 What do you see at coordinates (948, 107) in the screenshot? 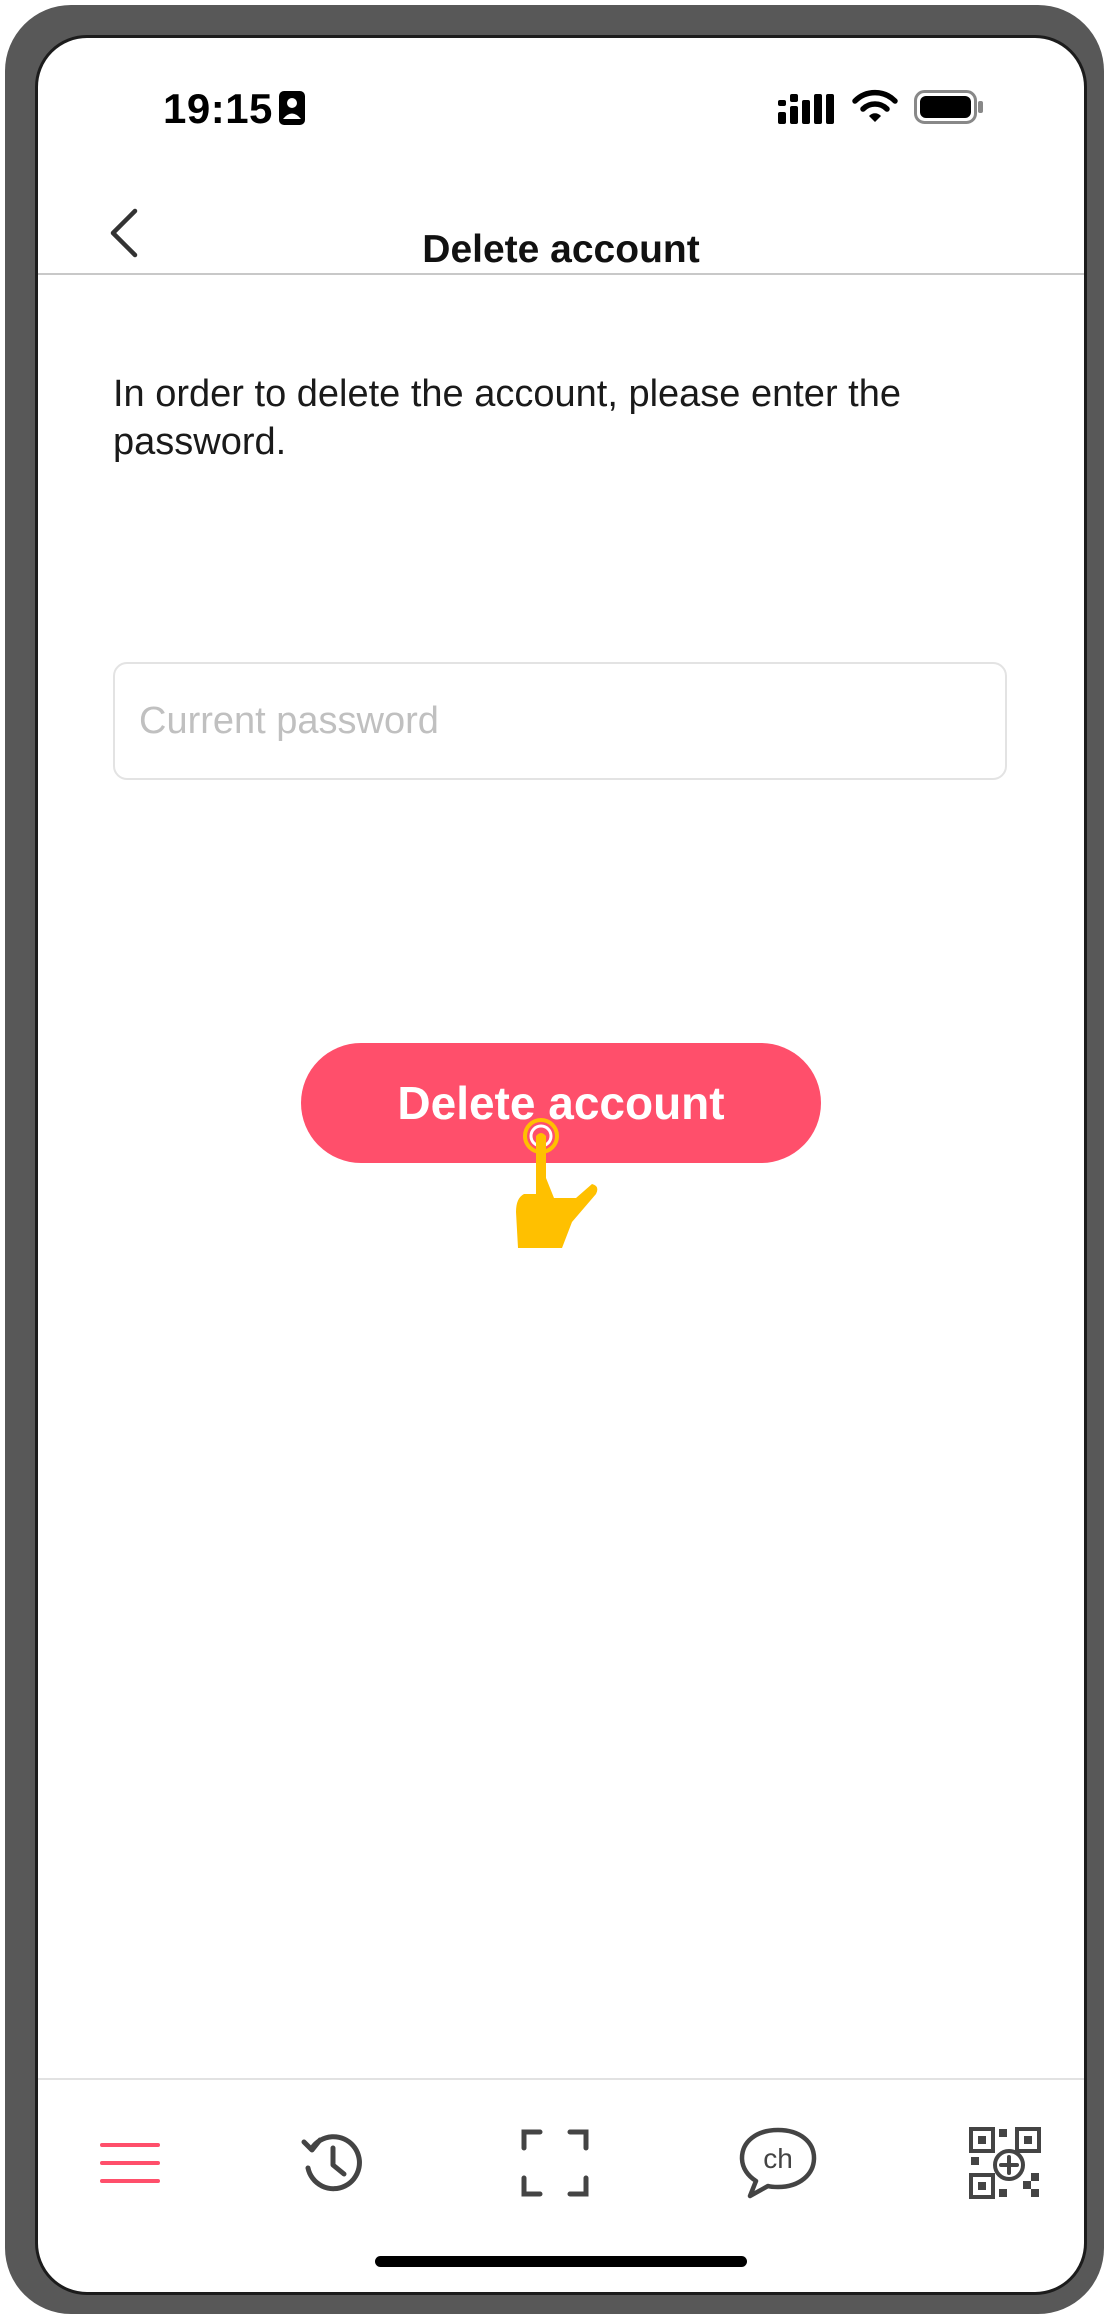
I see `battery-icon` at bounding box center [948, 107].